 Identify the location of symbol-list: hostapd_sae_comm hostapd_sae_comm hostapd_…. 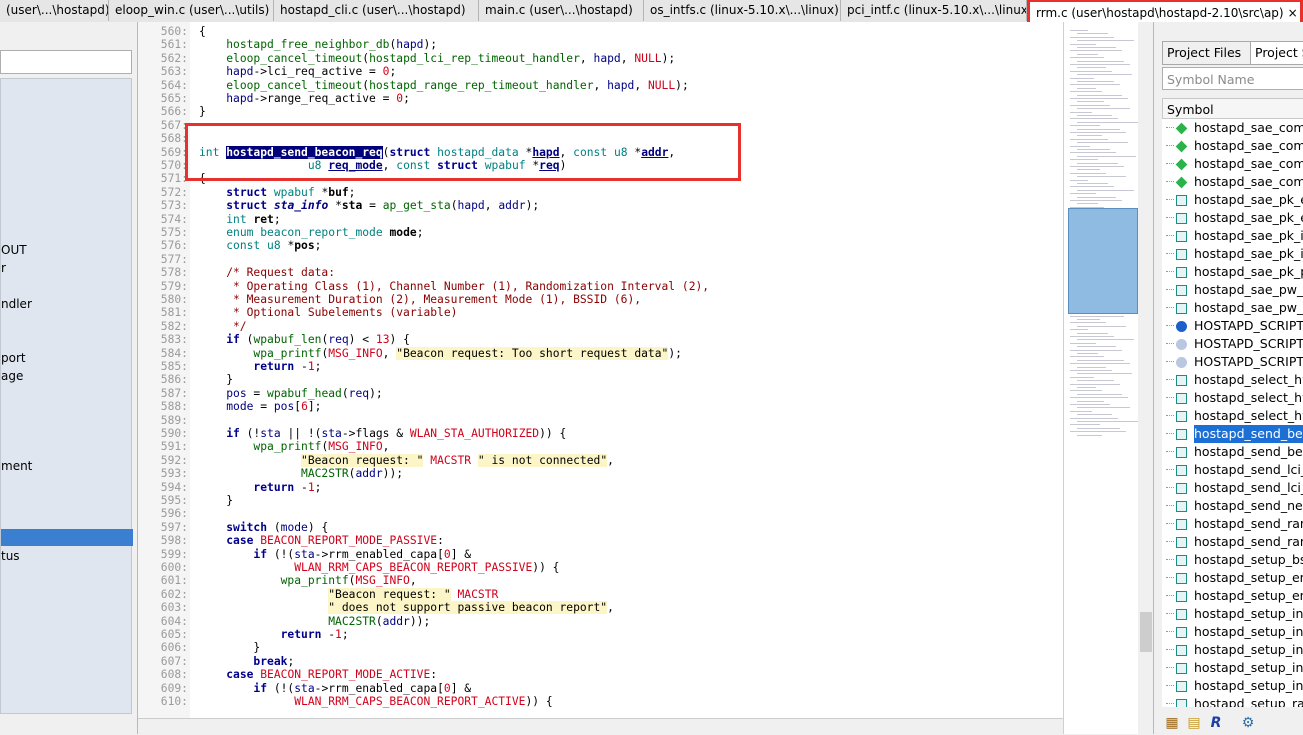
(1232, 413).